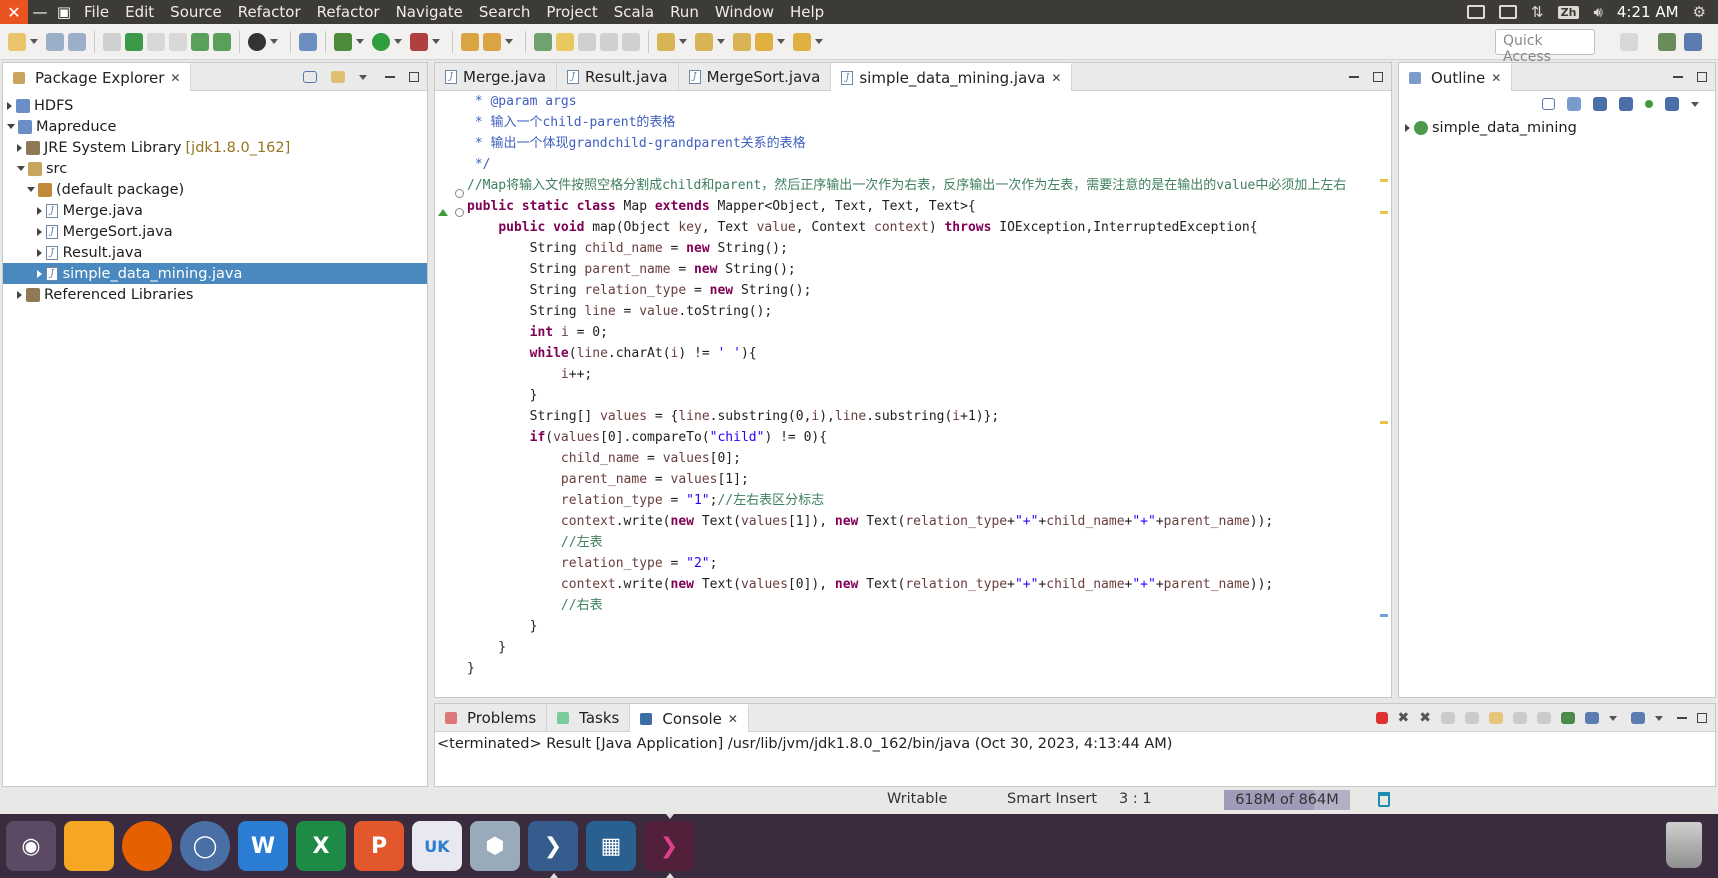 Image resolution: width=1718 pixels, height=878 pixels. I want to click on back-dropdown-icon, so click(781, 41).